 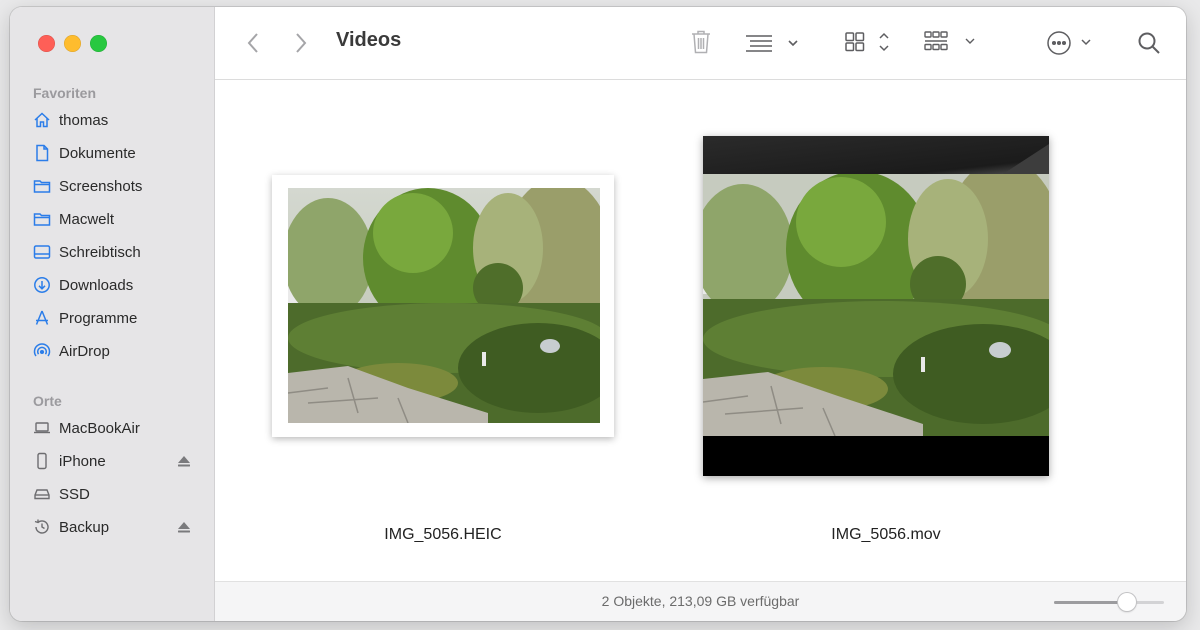 I want to click on trash-icon, so click(x=701, y=42).